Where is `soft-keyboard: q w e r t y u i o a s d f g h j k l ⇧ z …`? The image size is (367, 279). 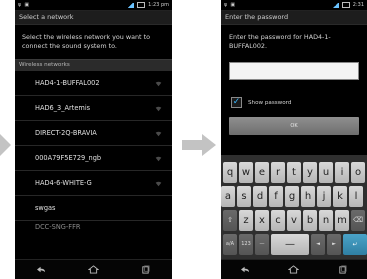 soft-keyboard: q w e r t y u i o a s d f g h j k l ⇧ z … is located at coordinates (294, 207).